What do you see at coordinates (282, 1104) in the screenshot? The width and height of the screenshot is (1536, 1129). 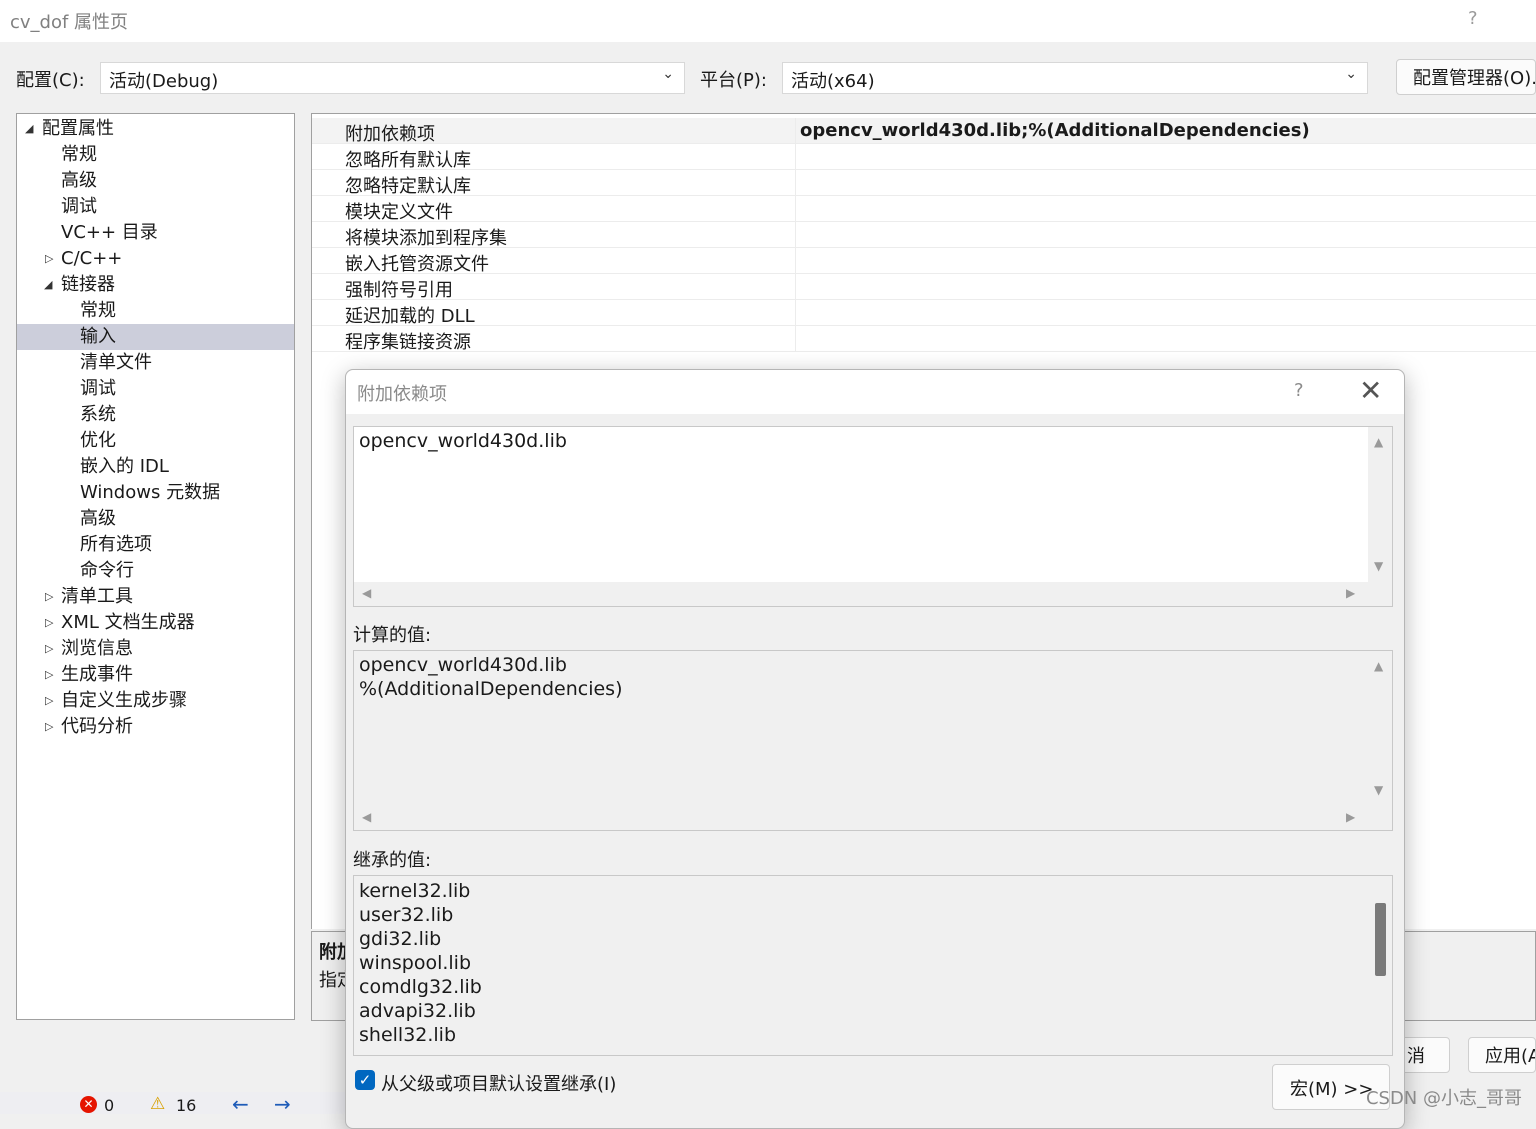 I see `forward-arrow-icon: →` at bounding box center [282, 1104].